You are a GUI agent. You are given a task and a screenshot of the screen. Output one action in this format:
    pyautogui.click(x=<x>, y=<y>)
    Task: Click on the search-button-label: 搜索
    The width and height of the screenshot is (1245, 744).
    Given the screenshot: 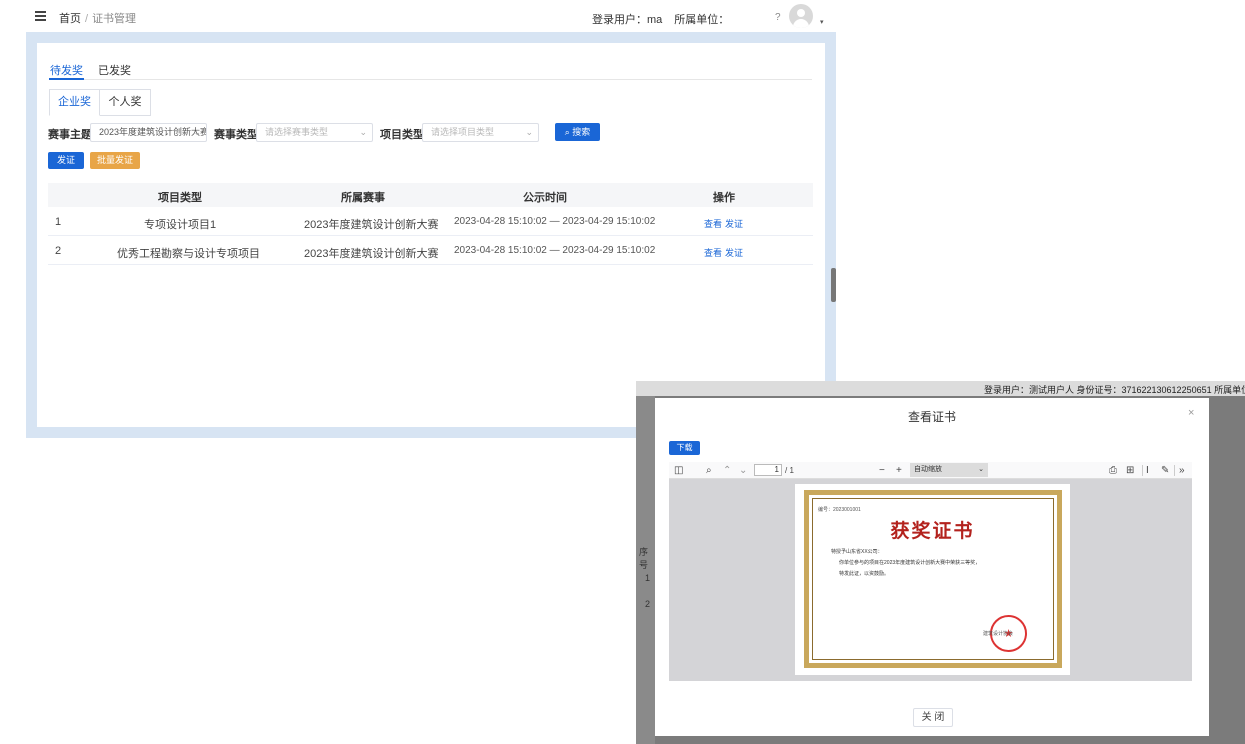 What is the action you would take?
    pyautogui.click(x=581, y=132)
    